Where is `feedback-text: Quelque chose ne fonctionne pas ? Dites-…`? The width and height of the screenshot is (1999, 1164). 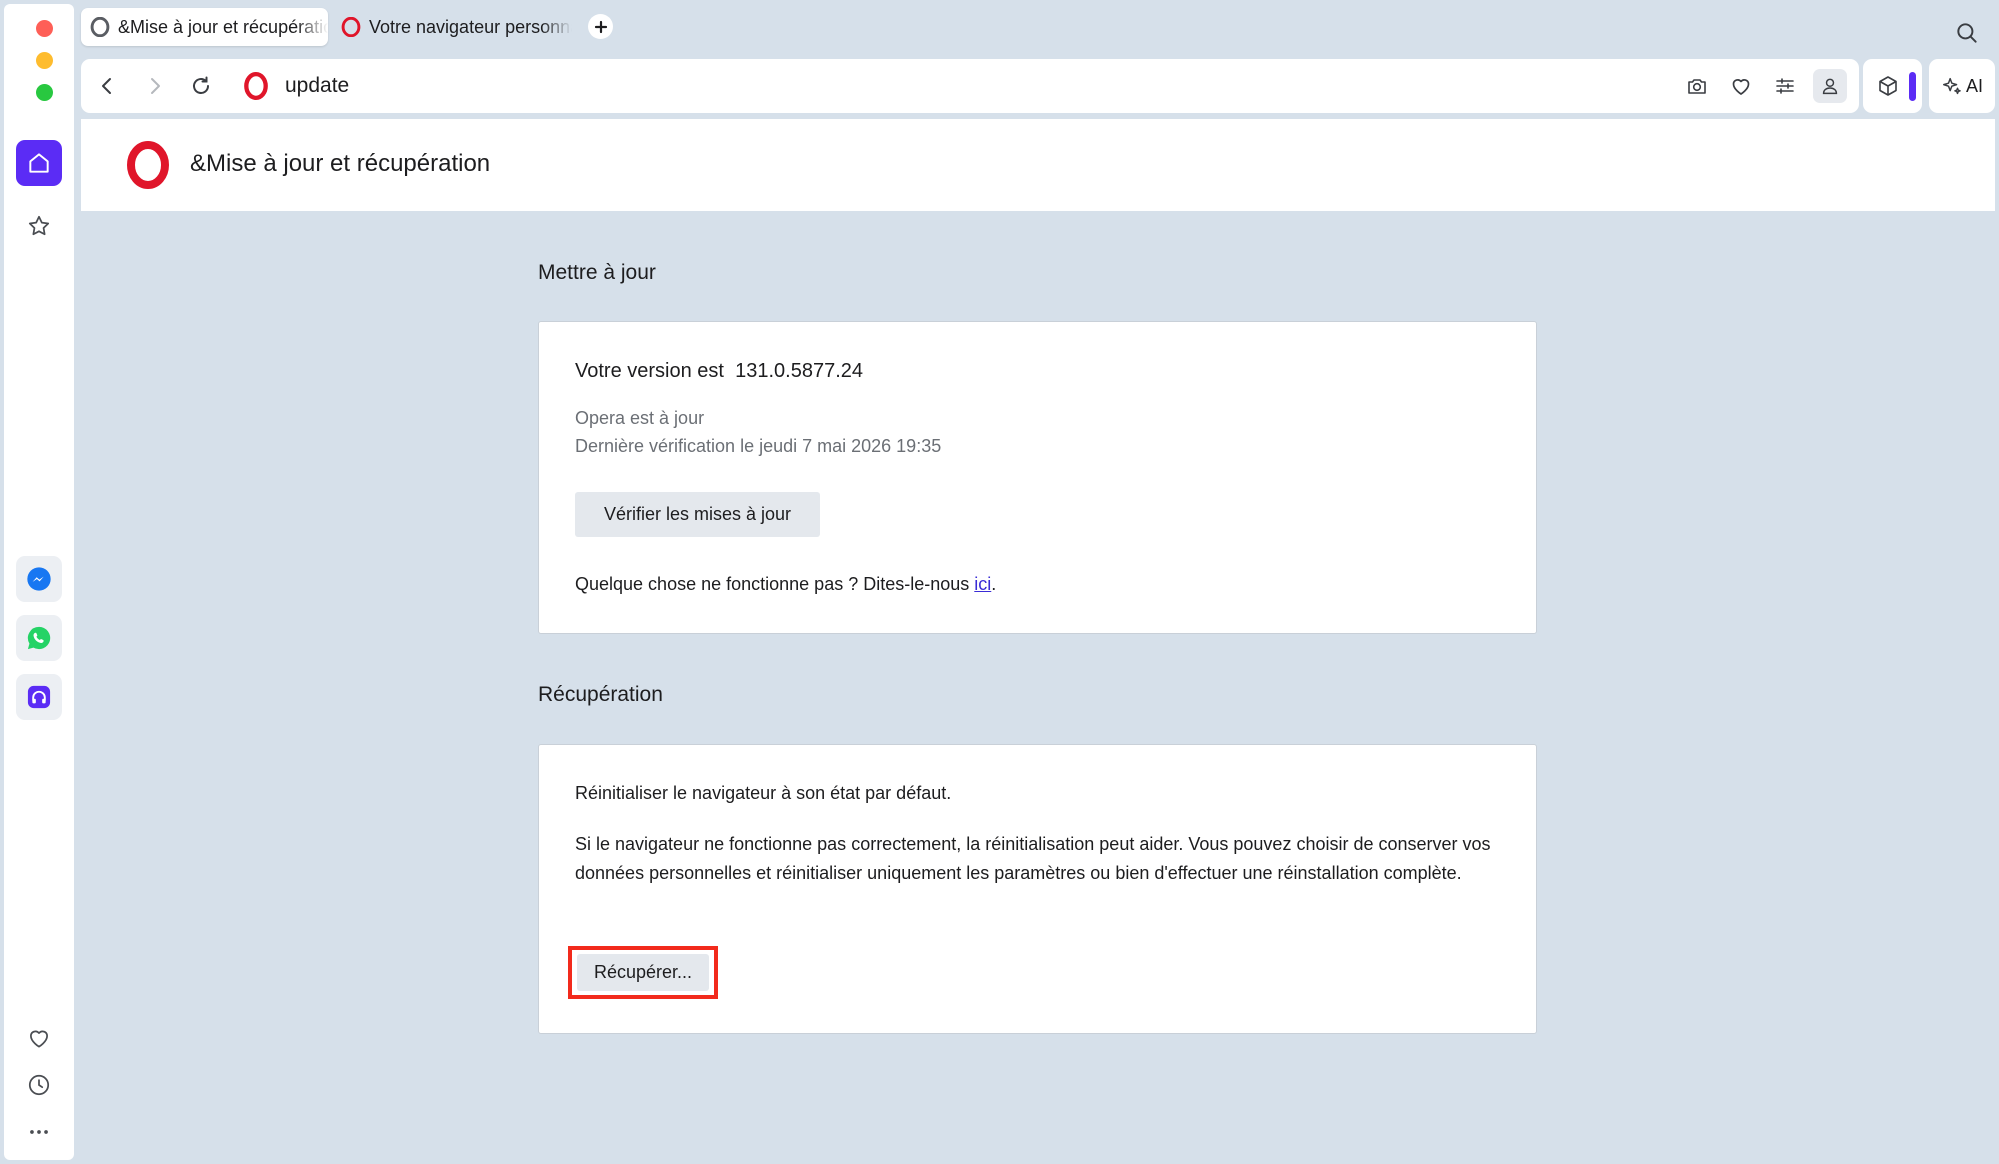 feedback-text: Quelque chose ne fonctionne pas ? Dites-… is located at coordinates (775, 584).